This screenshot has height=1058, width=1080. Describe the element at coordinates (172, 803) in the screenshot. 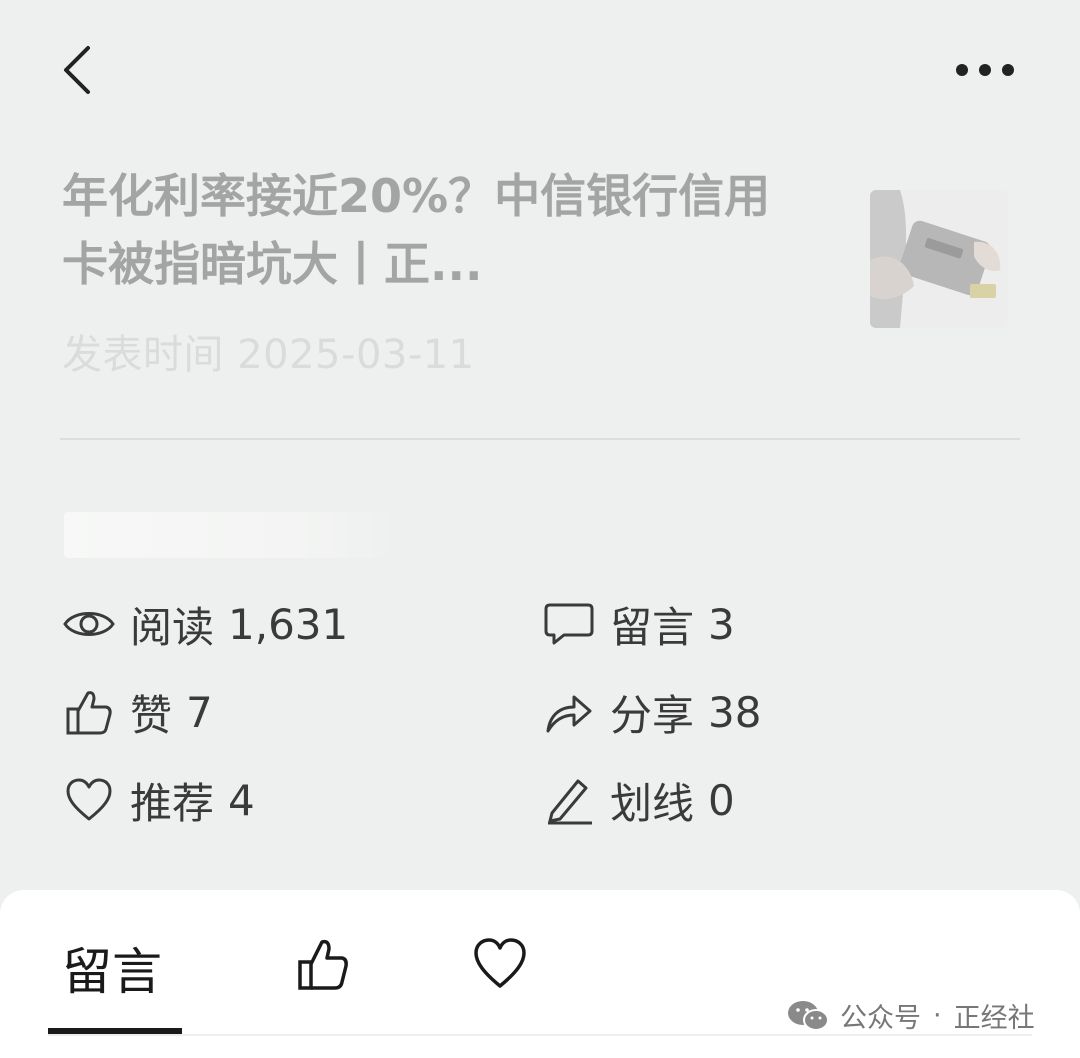

I see `stat-label: 推荐` at that location.